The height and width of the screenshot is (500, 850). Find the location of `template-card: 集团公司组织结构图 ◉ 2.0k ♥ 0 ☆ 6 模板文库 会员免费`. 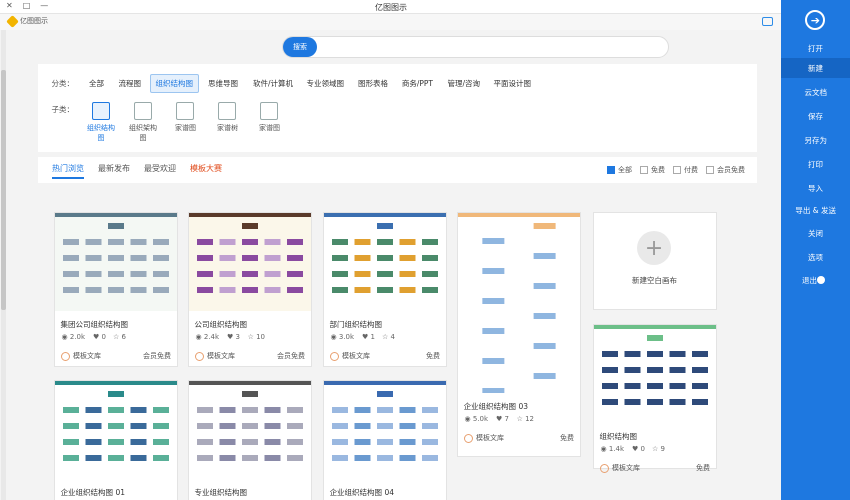

template-card: 集团公司组织结构图 ◉ 2.0k ♥ 0 ☆ 6 模板文库 会员免费 is located at coordinates (116, 289).